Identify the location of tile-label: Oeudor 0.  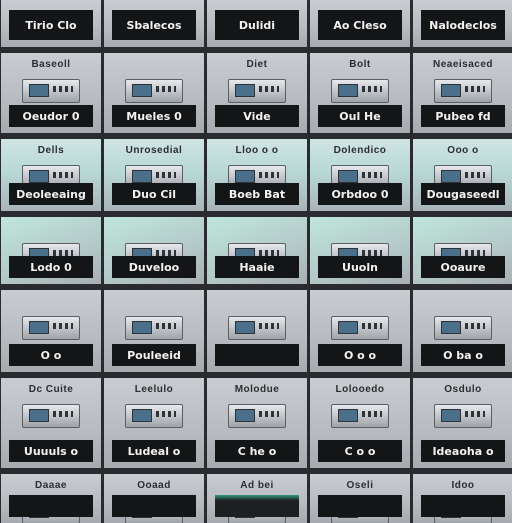
(51, 116).